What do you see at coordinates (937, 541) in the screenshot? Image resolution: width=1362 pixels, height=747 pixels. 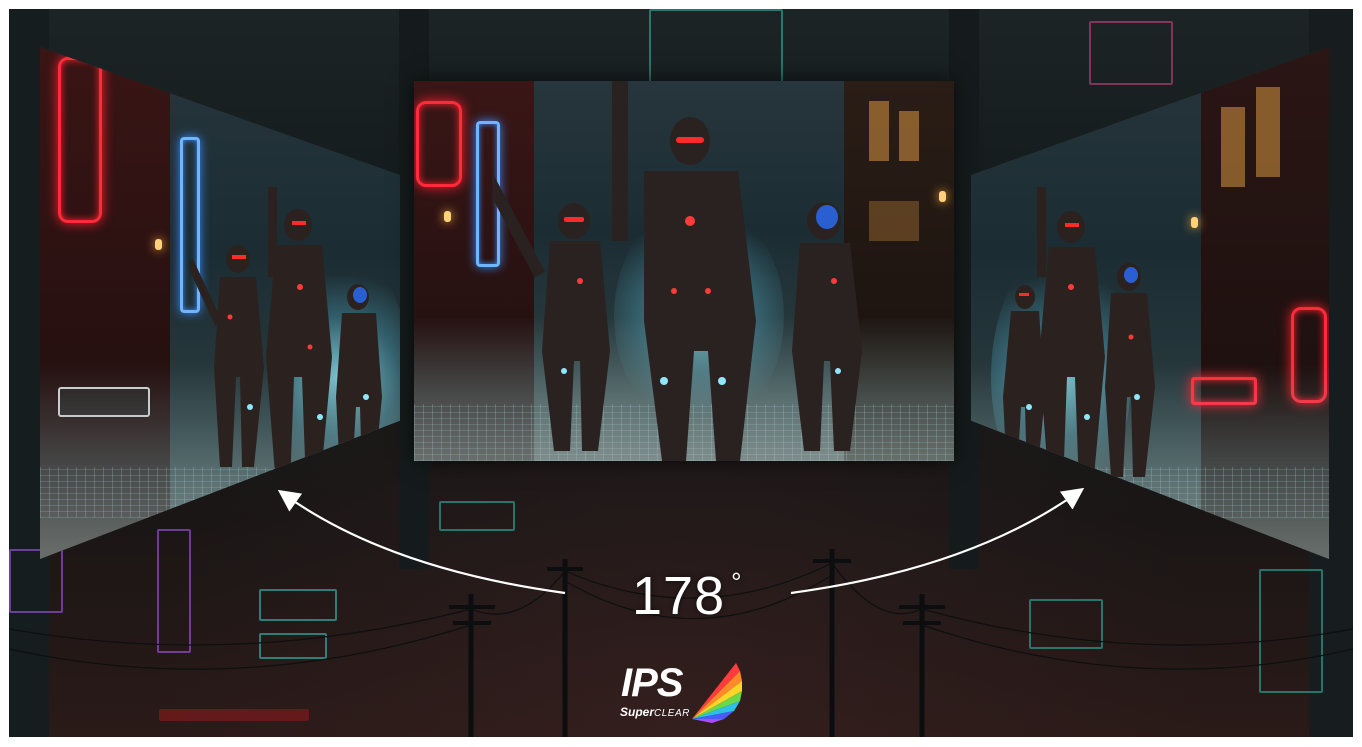 I see `arrow-right` at bounding box center [937, 541].